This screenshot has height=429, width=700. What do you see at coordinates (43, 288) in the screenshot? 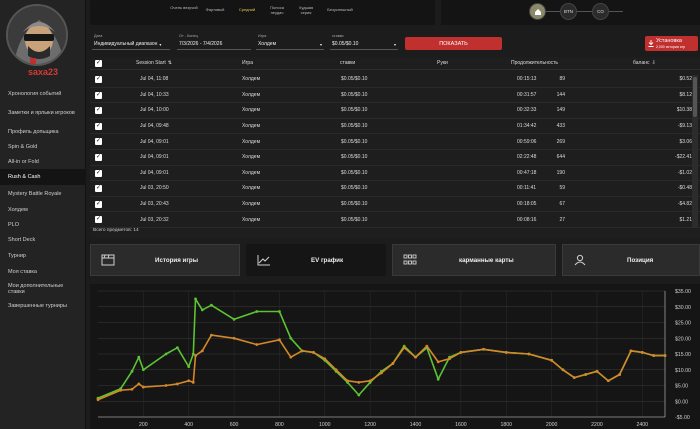
I see `sidebar-item: Мои дополнительные ставки` at bounding box center [43, 288].